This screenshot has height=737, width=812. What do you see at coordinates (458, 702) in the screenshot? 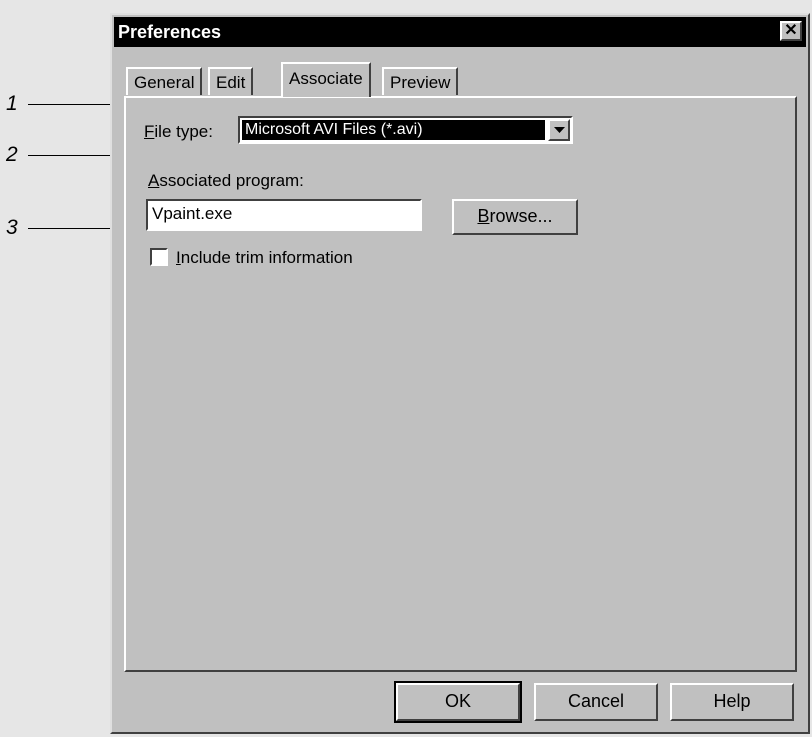
I see `ok-button: OK` at bounding box center [458, 702].